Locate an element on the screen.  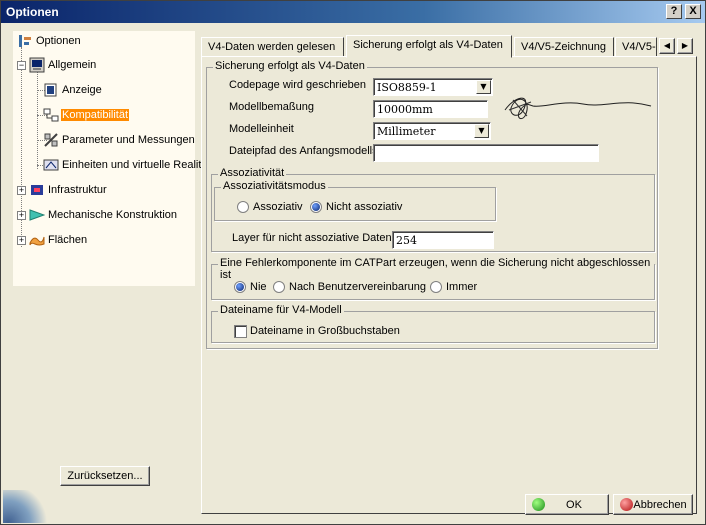
modelleinheit-select: Millimeter ▼ is located at coordinates (432, 131).